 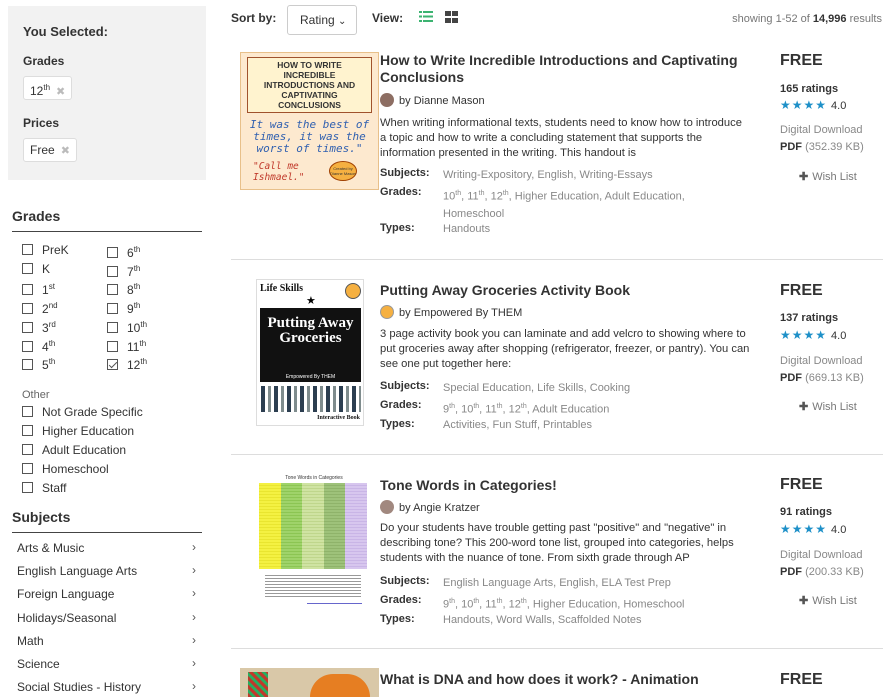 What do you see at coordinates (588, 229) in the screenshot?
I see `types-value: Handouts` at bounding box center [588, 229].